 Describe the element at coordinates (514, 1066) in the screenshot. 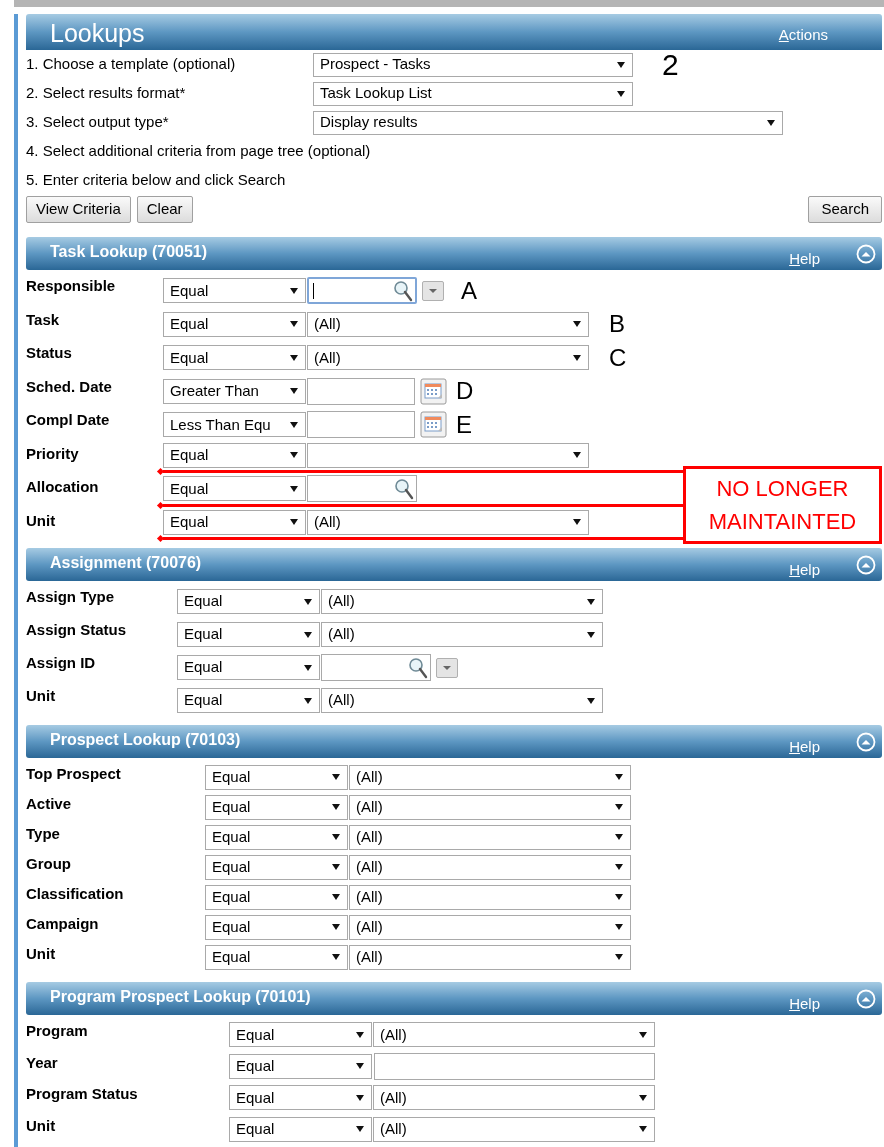

I see `input-field` at that location.